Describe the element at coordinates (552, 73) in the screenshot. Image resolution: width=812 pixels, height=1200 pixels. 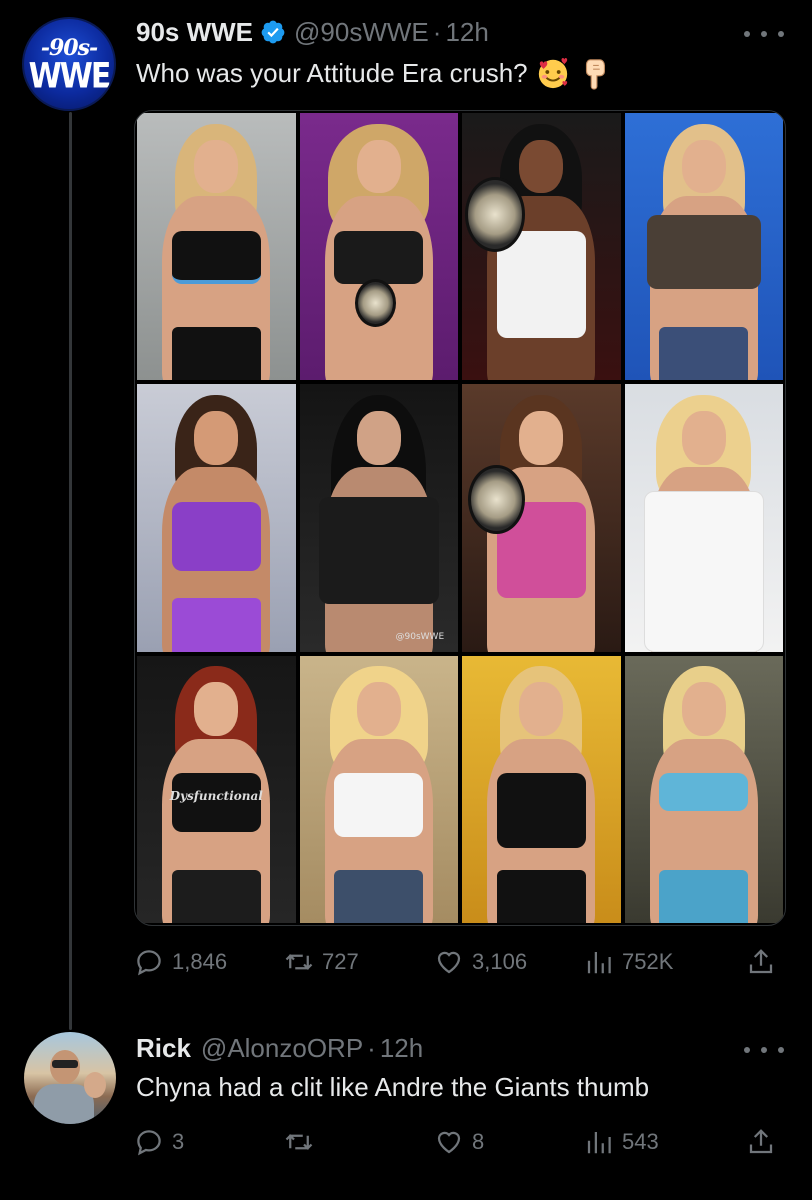
I see `smiling-face-with-hearts-icon` at that location.